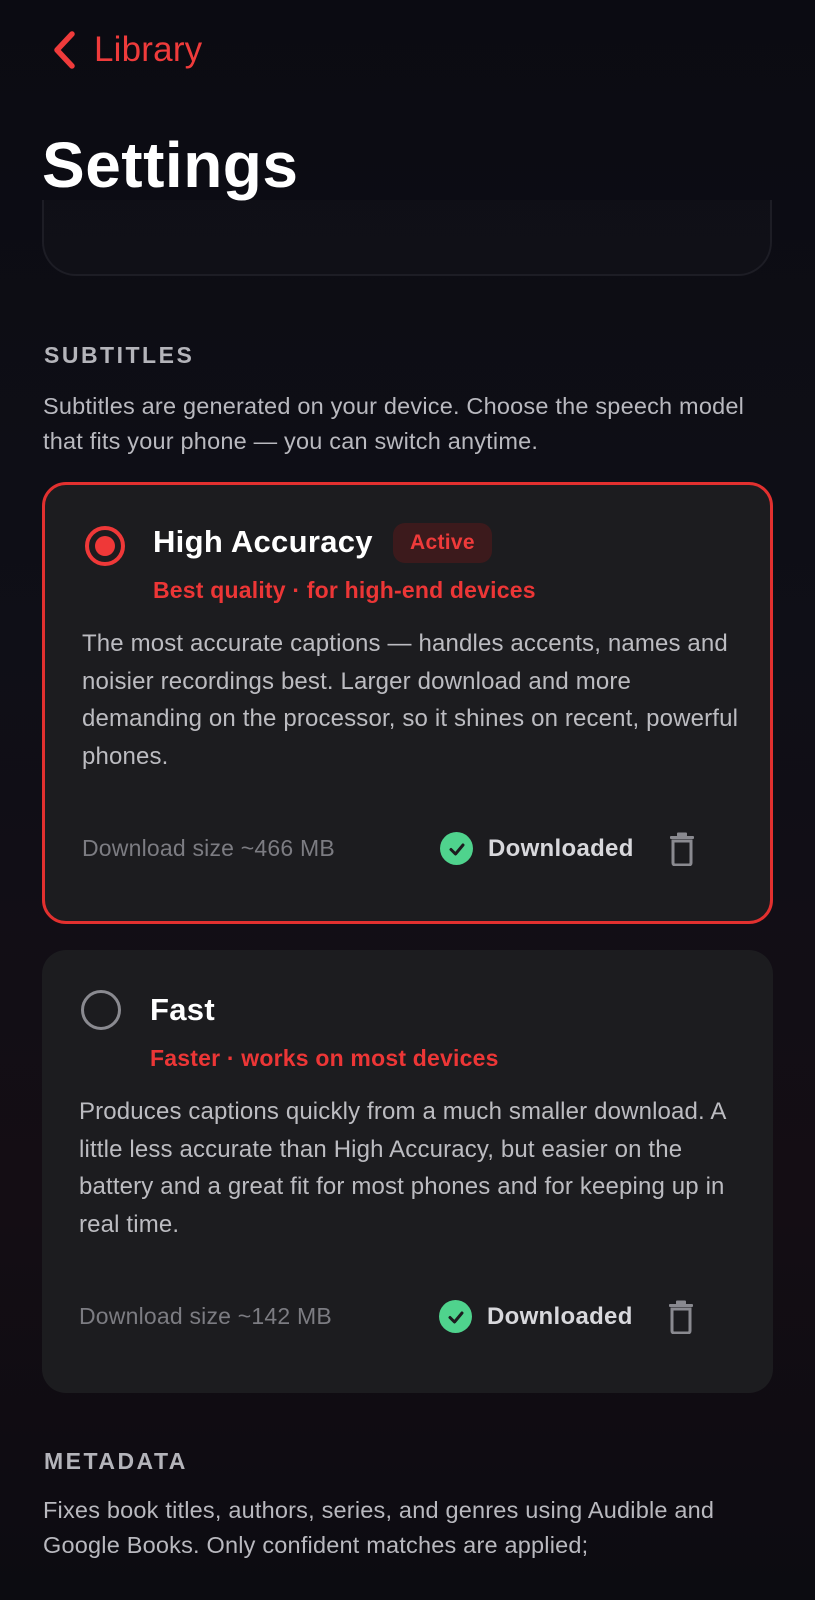  What do you see at coordinates (119, 355) in the screenshot?
I see `subtitles-section-heading: SUBTITLES` at bounding box center [119, 355].